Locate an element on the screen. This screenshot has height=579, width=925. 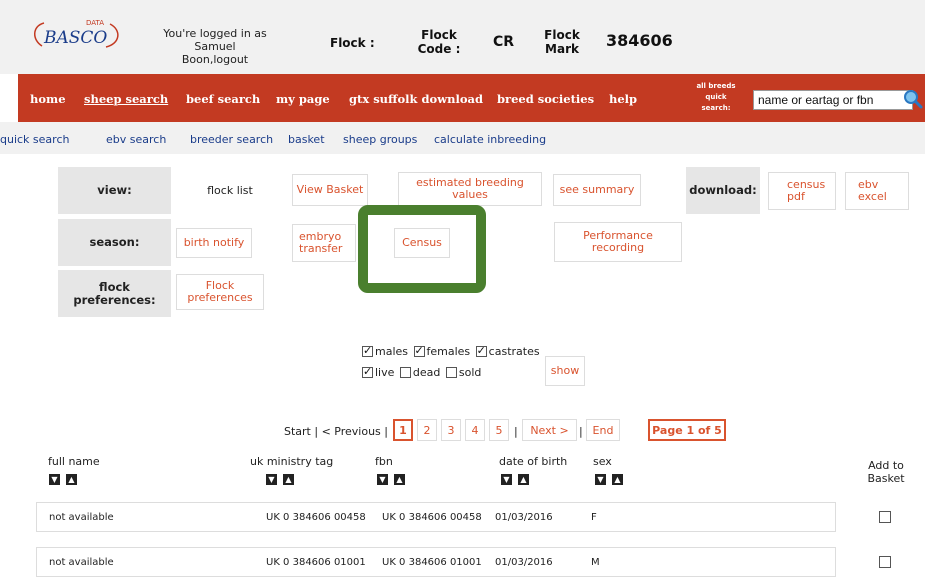
status-filters: live dead sold is located at coordinates (422, 372).